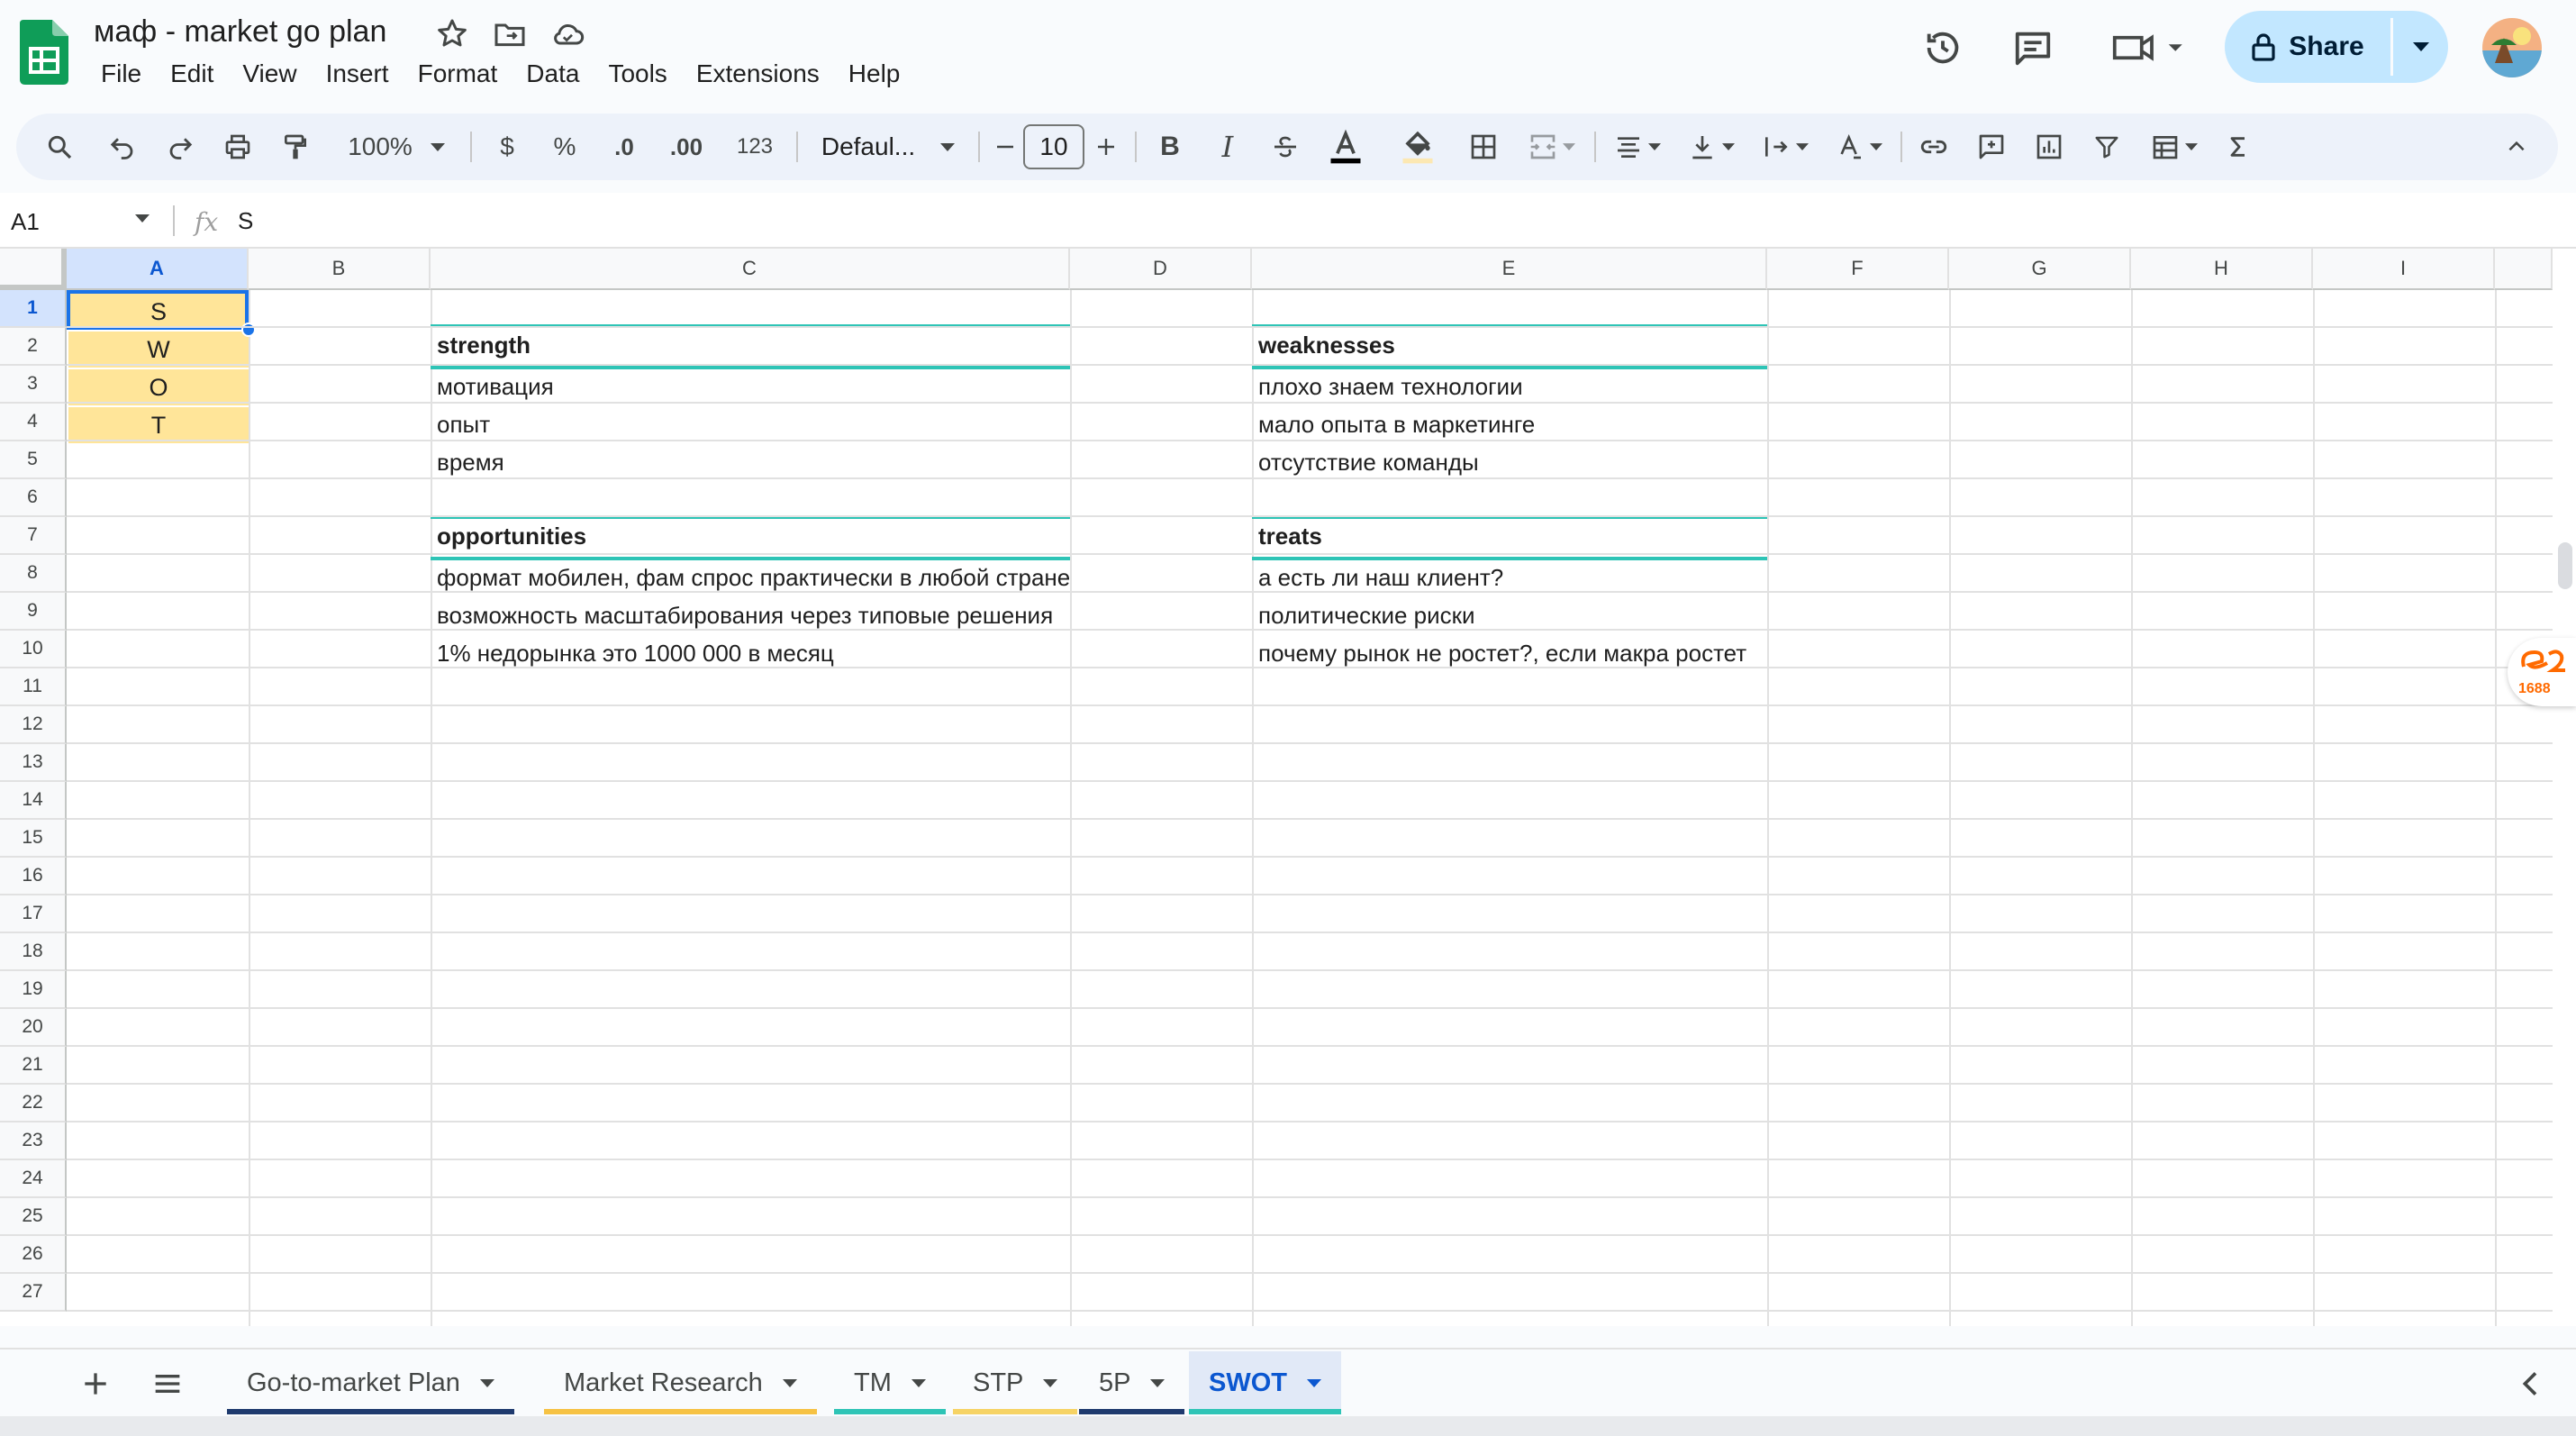 The height and width of the screenshot is (1436, 2576). I want to click on comments-icon, so click(2033, 47).